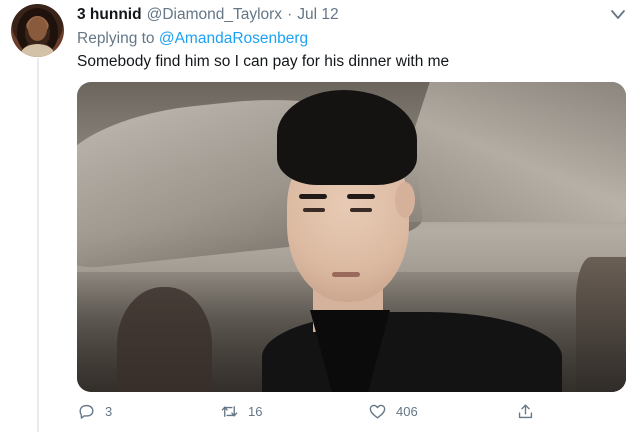 Image resolution: width=640 pixels, height=432 pixels. I want to click on replying-to-handle: @AmandaRosenberg, so click(233, 38).